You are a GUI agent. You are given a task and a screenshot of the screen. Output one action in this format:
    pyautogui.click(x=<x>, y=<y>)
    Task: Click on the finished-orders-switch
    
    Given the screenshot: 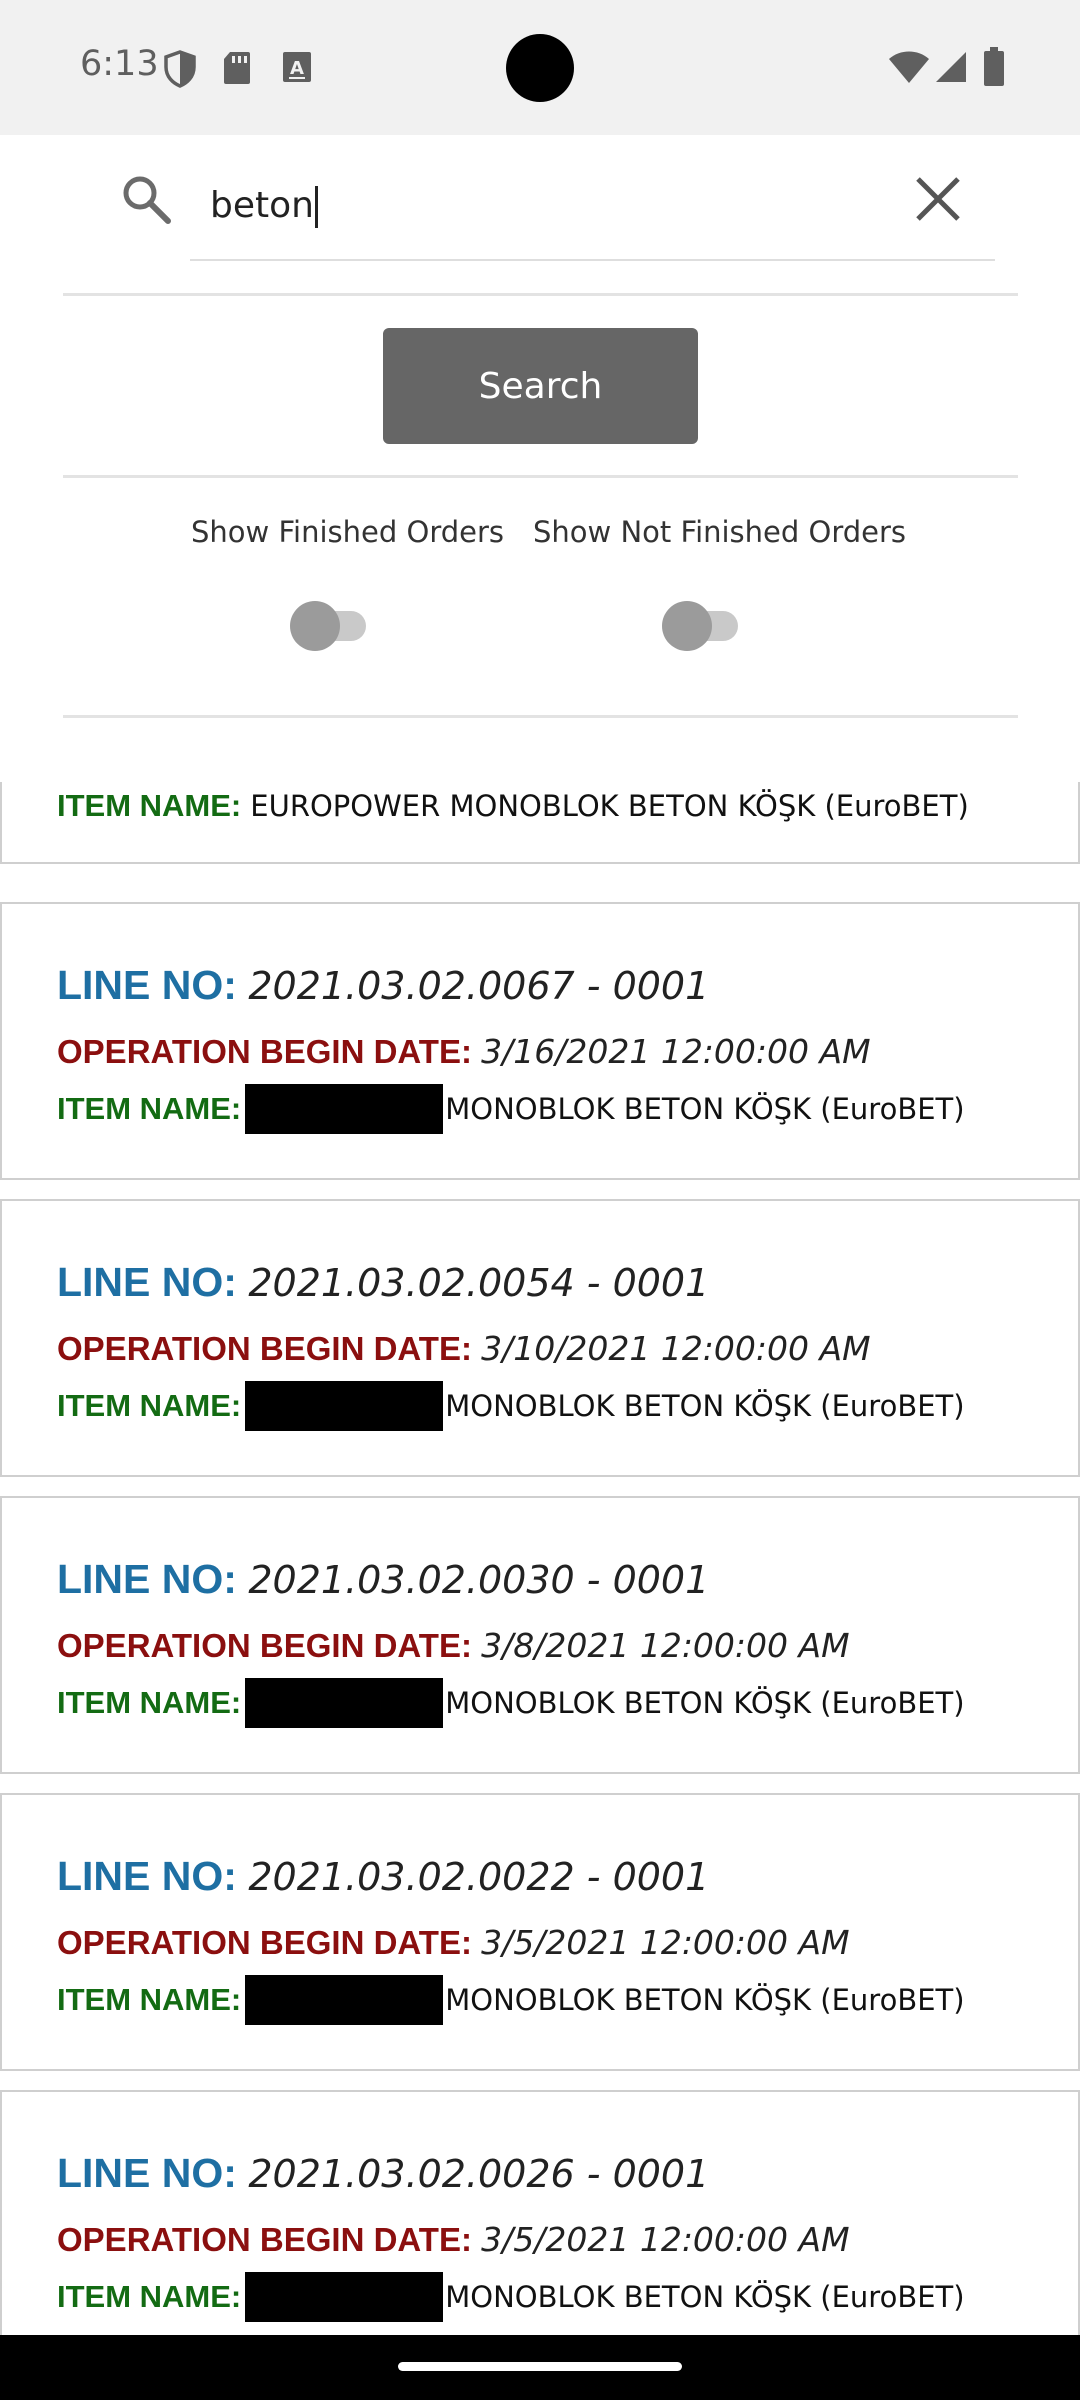 What is the action you would take?
    pyautogui.click(x=332, y=624)
    